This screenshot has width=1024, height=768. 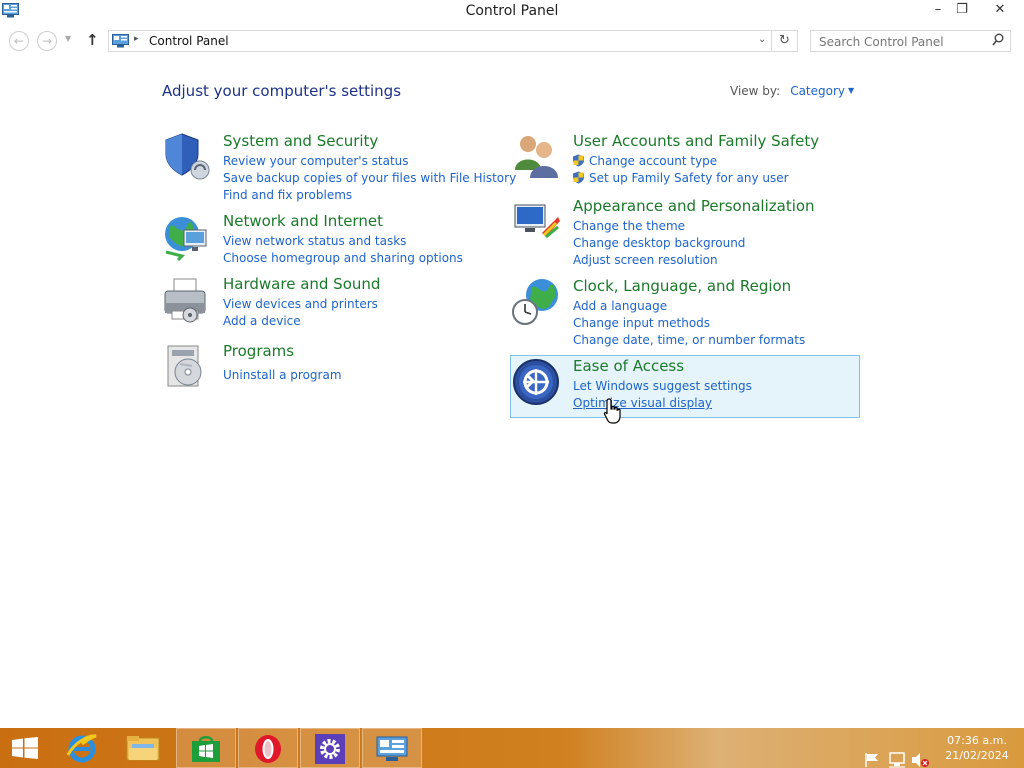 What do you see at coordinates (68, 38) in the screenshot?
I see `recent-locations-chevron-icon: ▼` at bounding box center [68, 38].